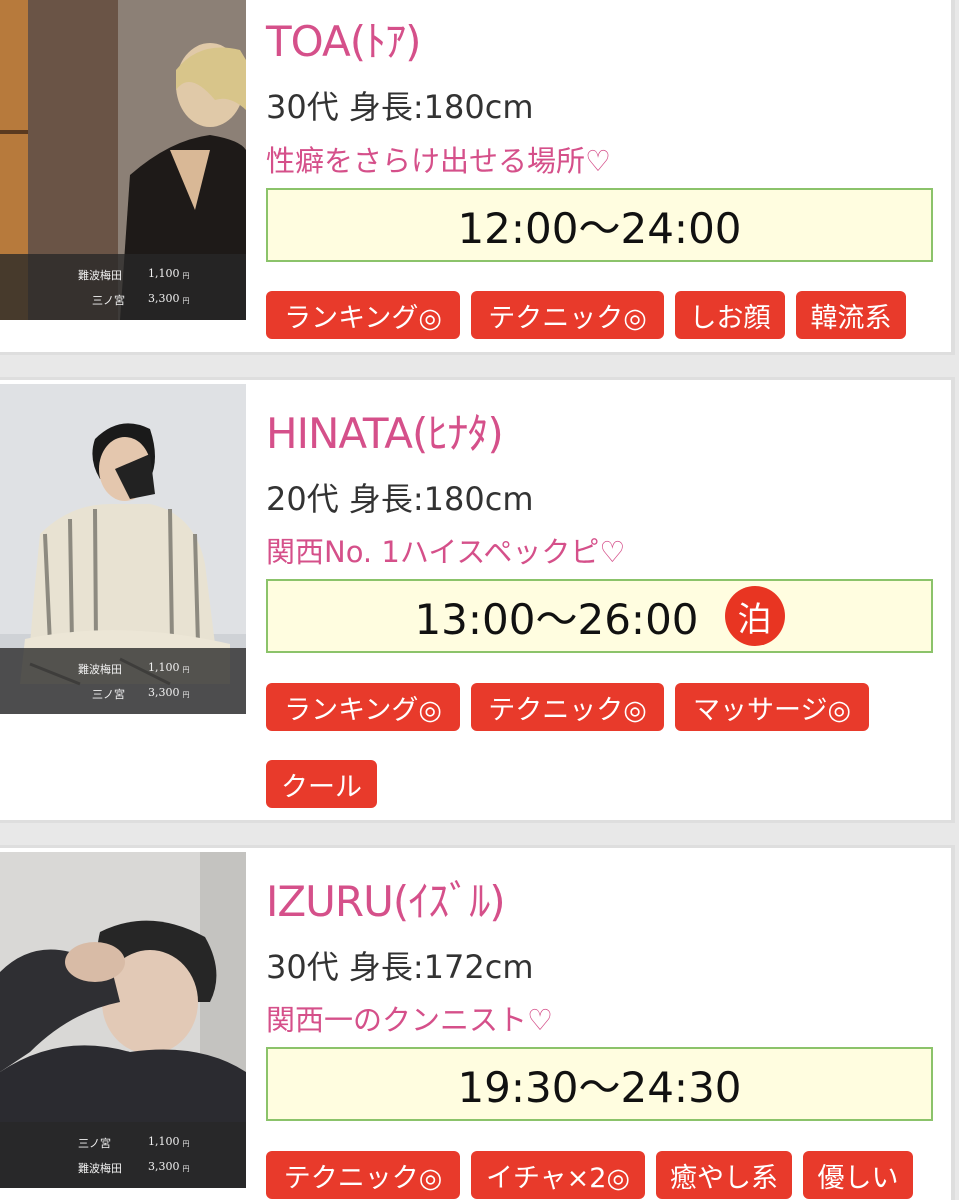 The height and width of the screenshot is (1200, 959). What do you see at coordinates (123, 1155) in the screenshot?
I see `price-box: 三ノ宮 1,100 円 難波梅田 3,300 円` at bounding box center [123, 1155].